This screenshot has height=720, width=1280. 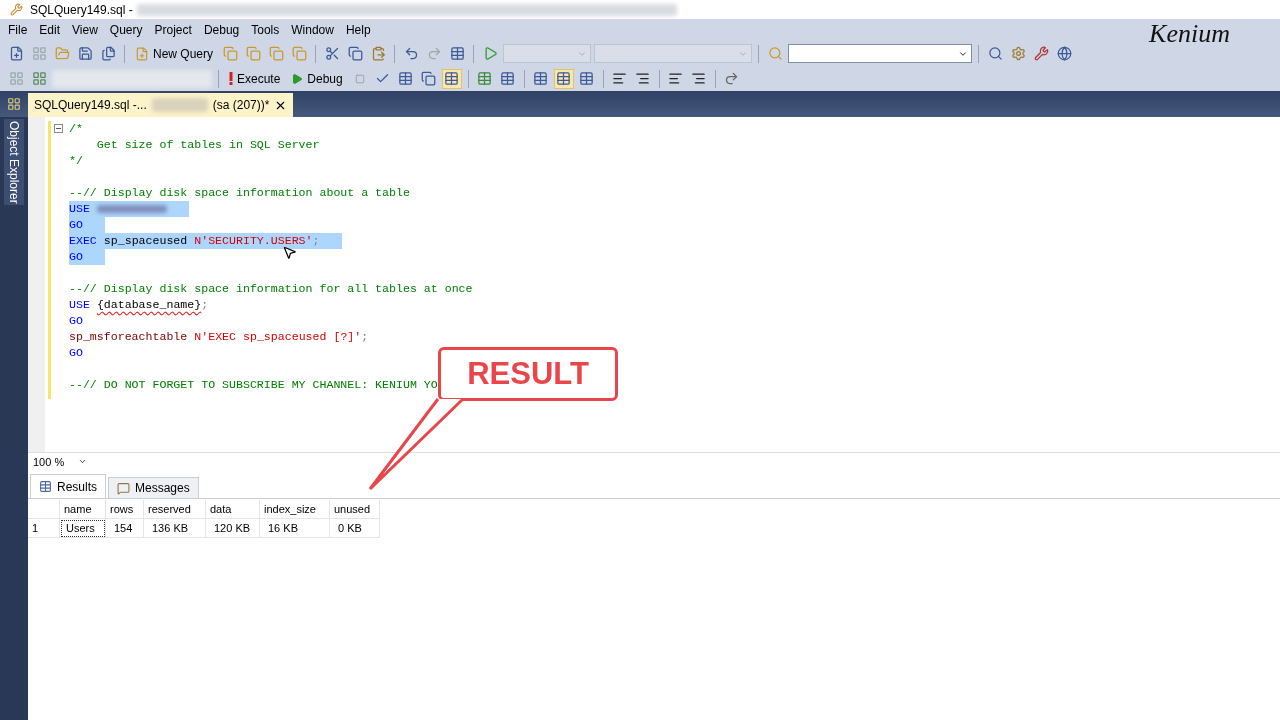 I want to click on result-tab: Messages, so click(x=153, y=487).